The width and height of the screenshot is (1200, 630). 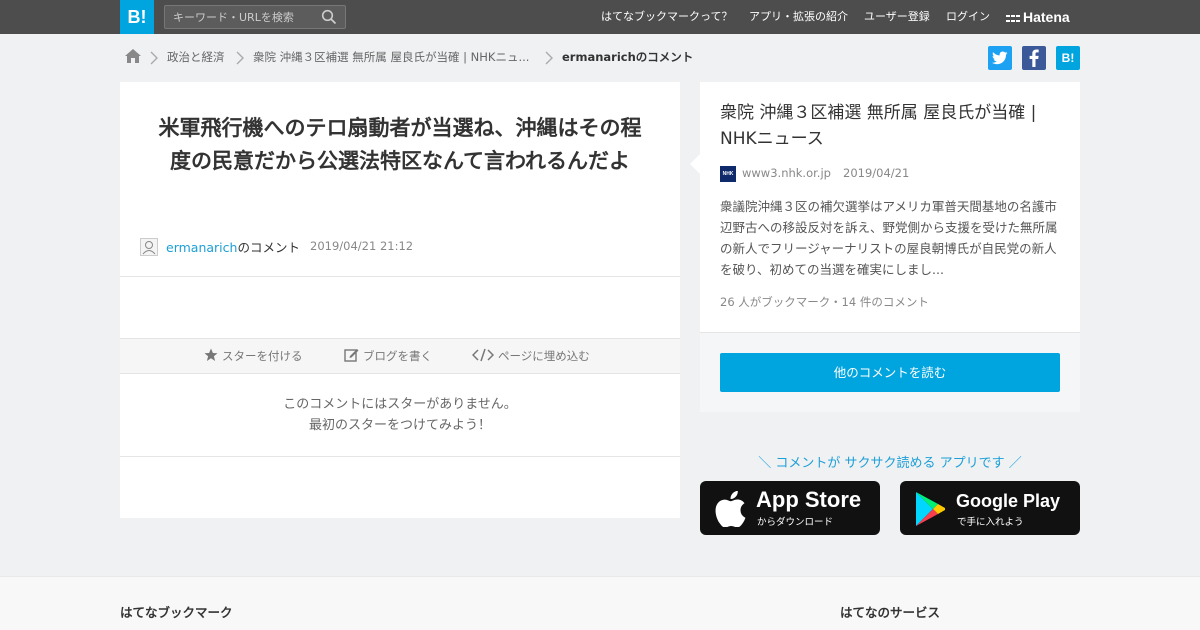 I want to click on breadcrumb-current: ermanarichのコメント, so click(x=628, y=57).